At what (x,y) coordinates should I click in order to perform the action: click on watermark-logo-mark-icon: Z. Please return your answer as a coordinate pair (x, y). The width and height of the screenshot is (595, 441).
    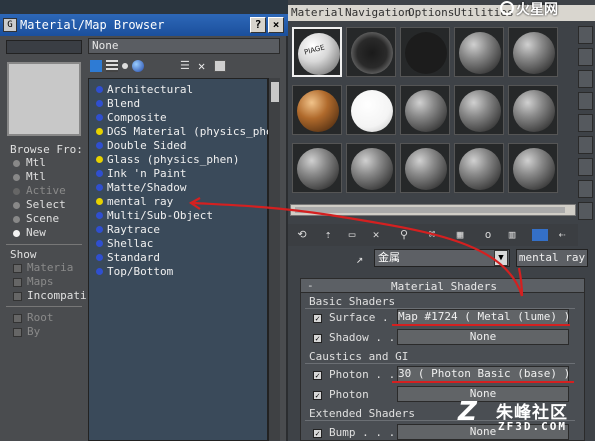
    Looking at the image, I should click on (467, 412).